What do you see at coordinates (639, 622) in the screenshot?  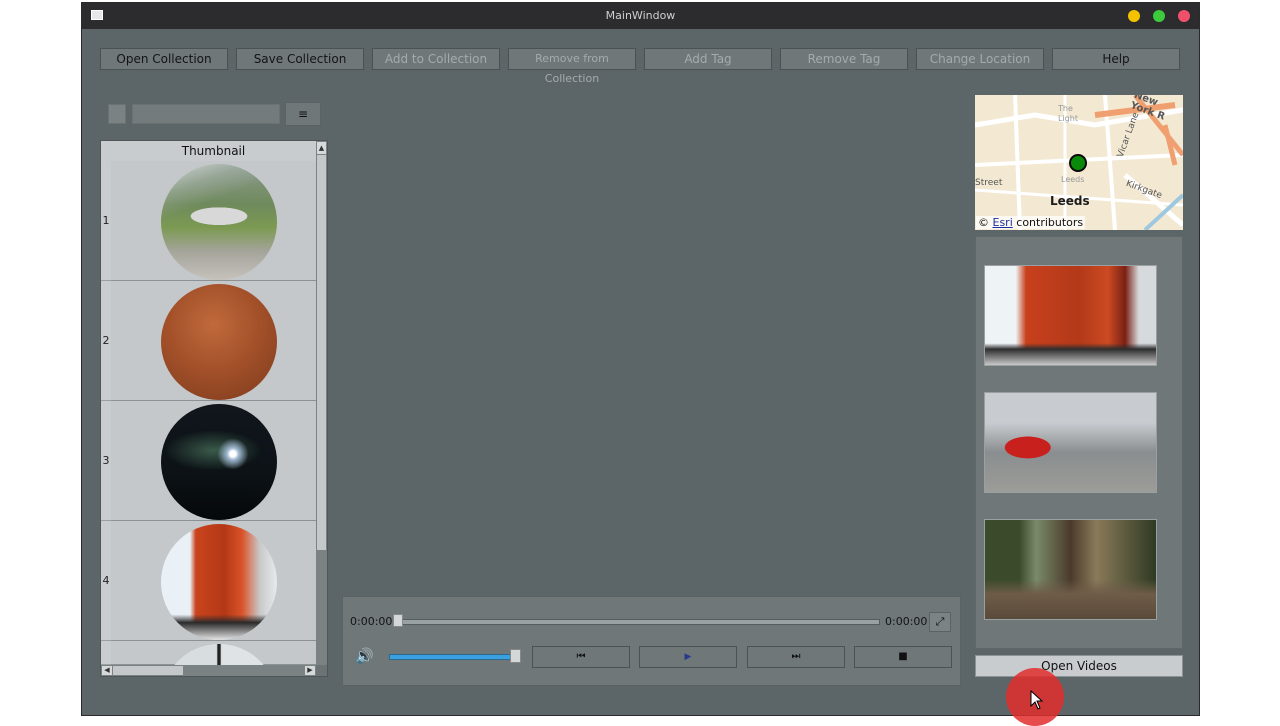 I see `seek-bar` at bounding box center [639, 622].